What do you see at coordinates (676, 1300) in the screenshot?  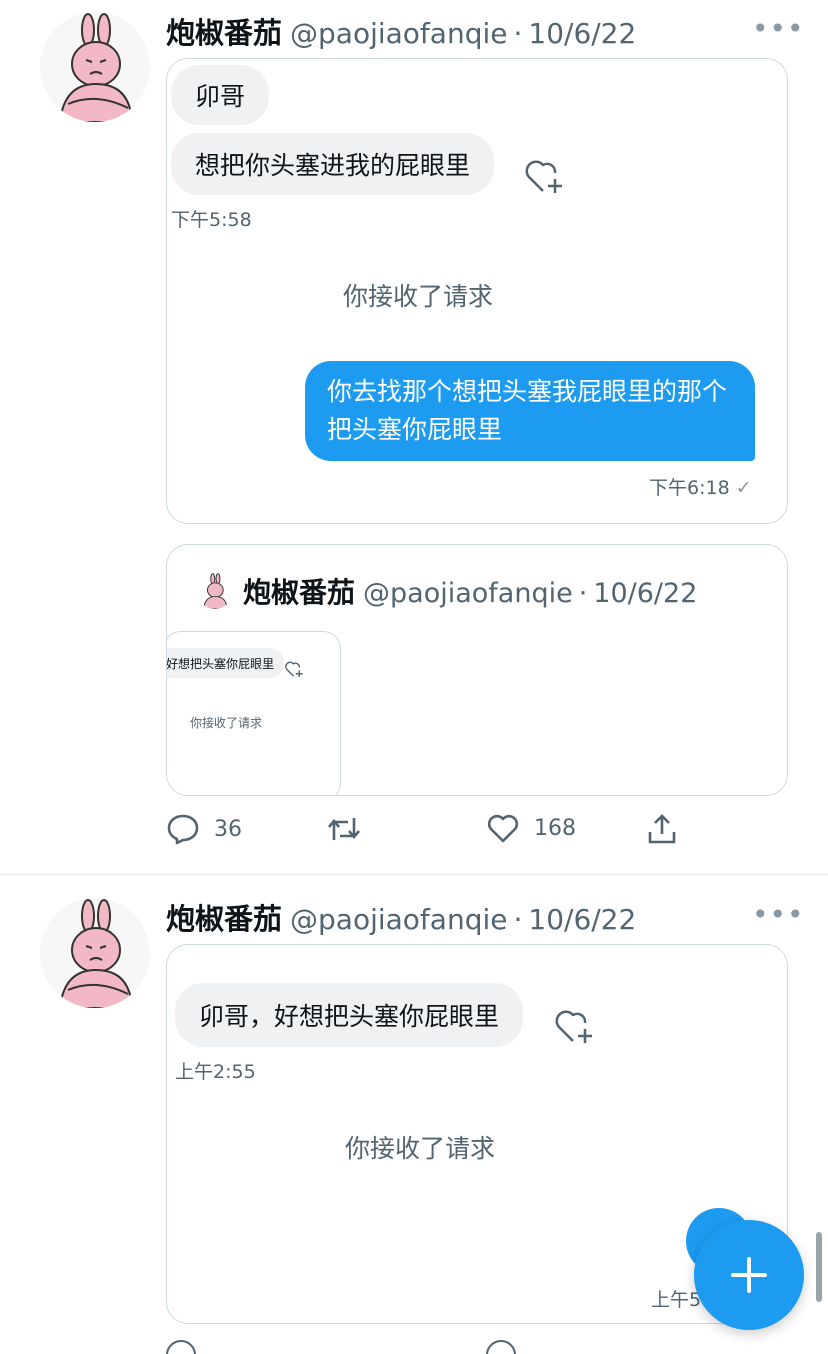 I see `message-time: 上午5` at bounding box center [676, 1300].